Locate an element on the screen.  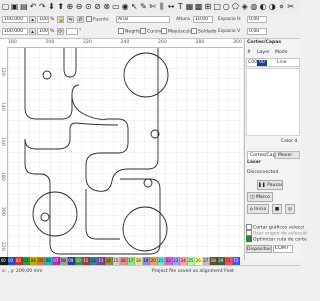
pause-button: ❚❚ Pausar is located at coordinates (270, 185).